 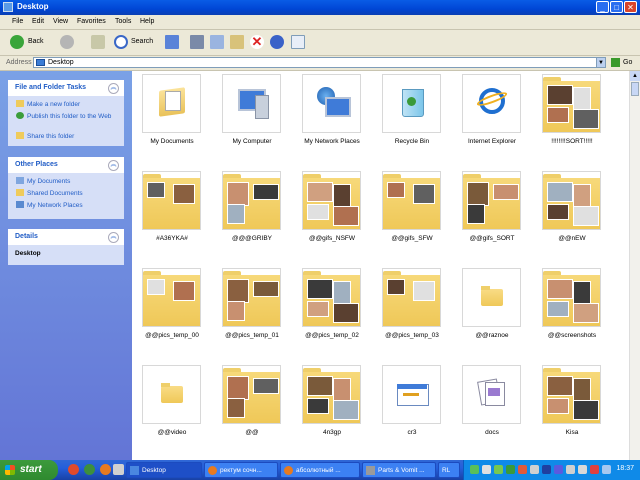 What do you see at coordinates (298, 42) in the screenshot?
I see `properties-button` at bounding box center [298, 42].